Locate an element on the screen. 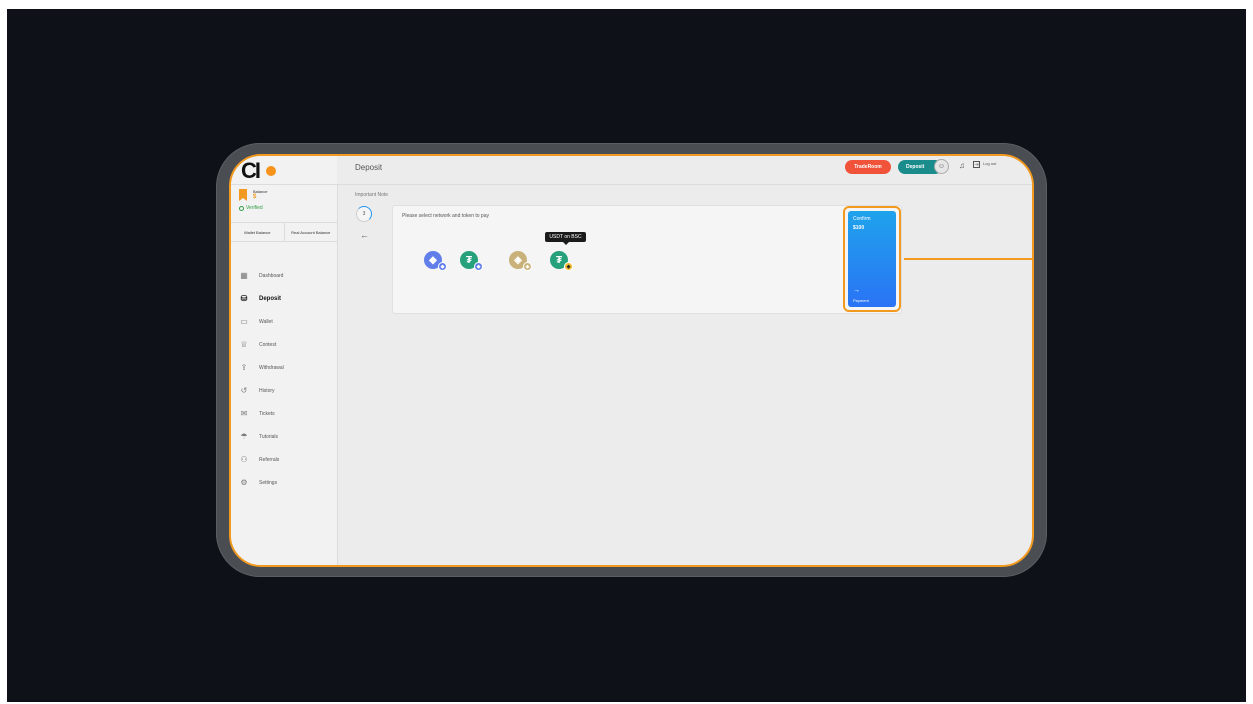 The image size is (1253, 704). withdrawal-icon: ⇪ is located at coordinates (244, 367).